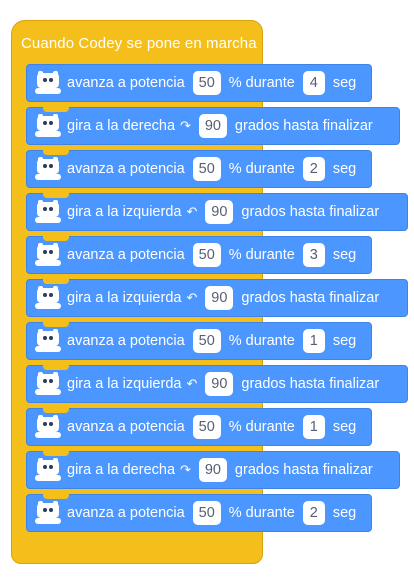 Image resolution: width=414 pixels, height=579 pixels. What do you see at coordinates (313, 83) in the screenshot?
I see `duration-input: 4` at bounding box center [313, 83].